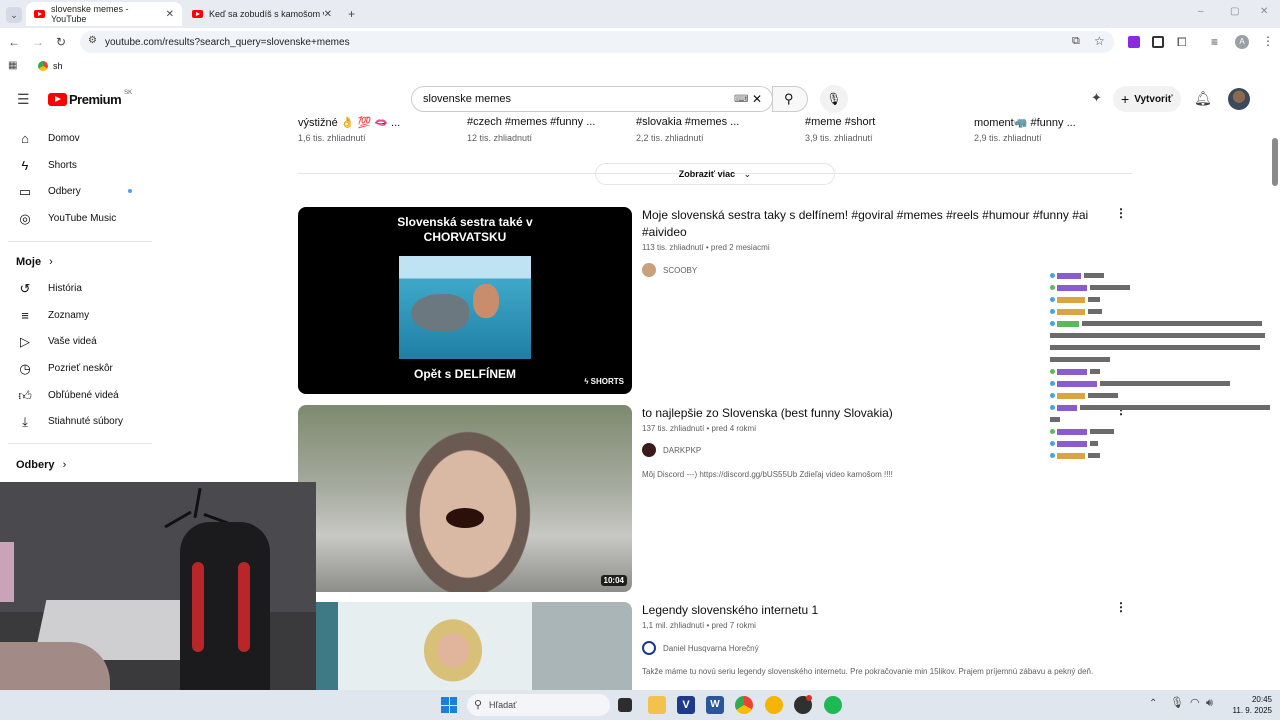  What do you see at coordinates (478, 705) in the screenshot?
I see `search-icon: ⚲` at bounding box center [478, 705].